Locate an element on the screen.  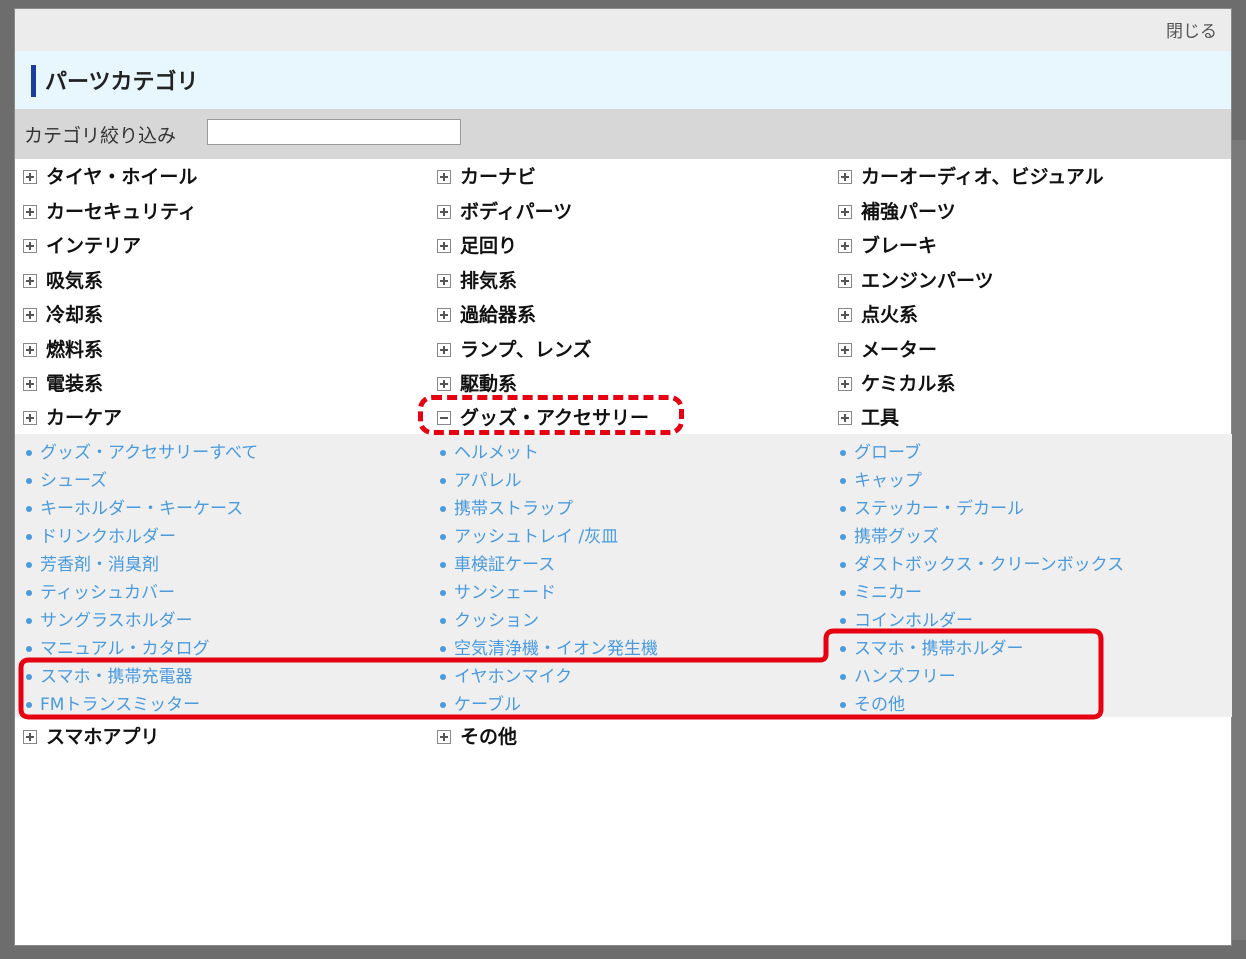
close-button: 閉じる is located at coordinates (1191, 29).